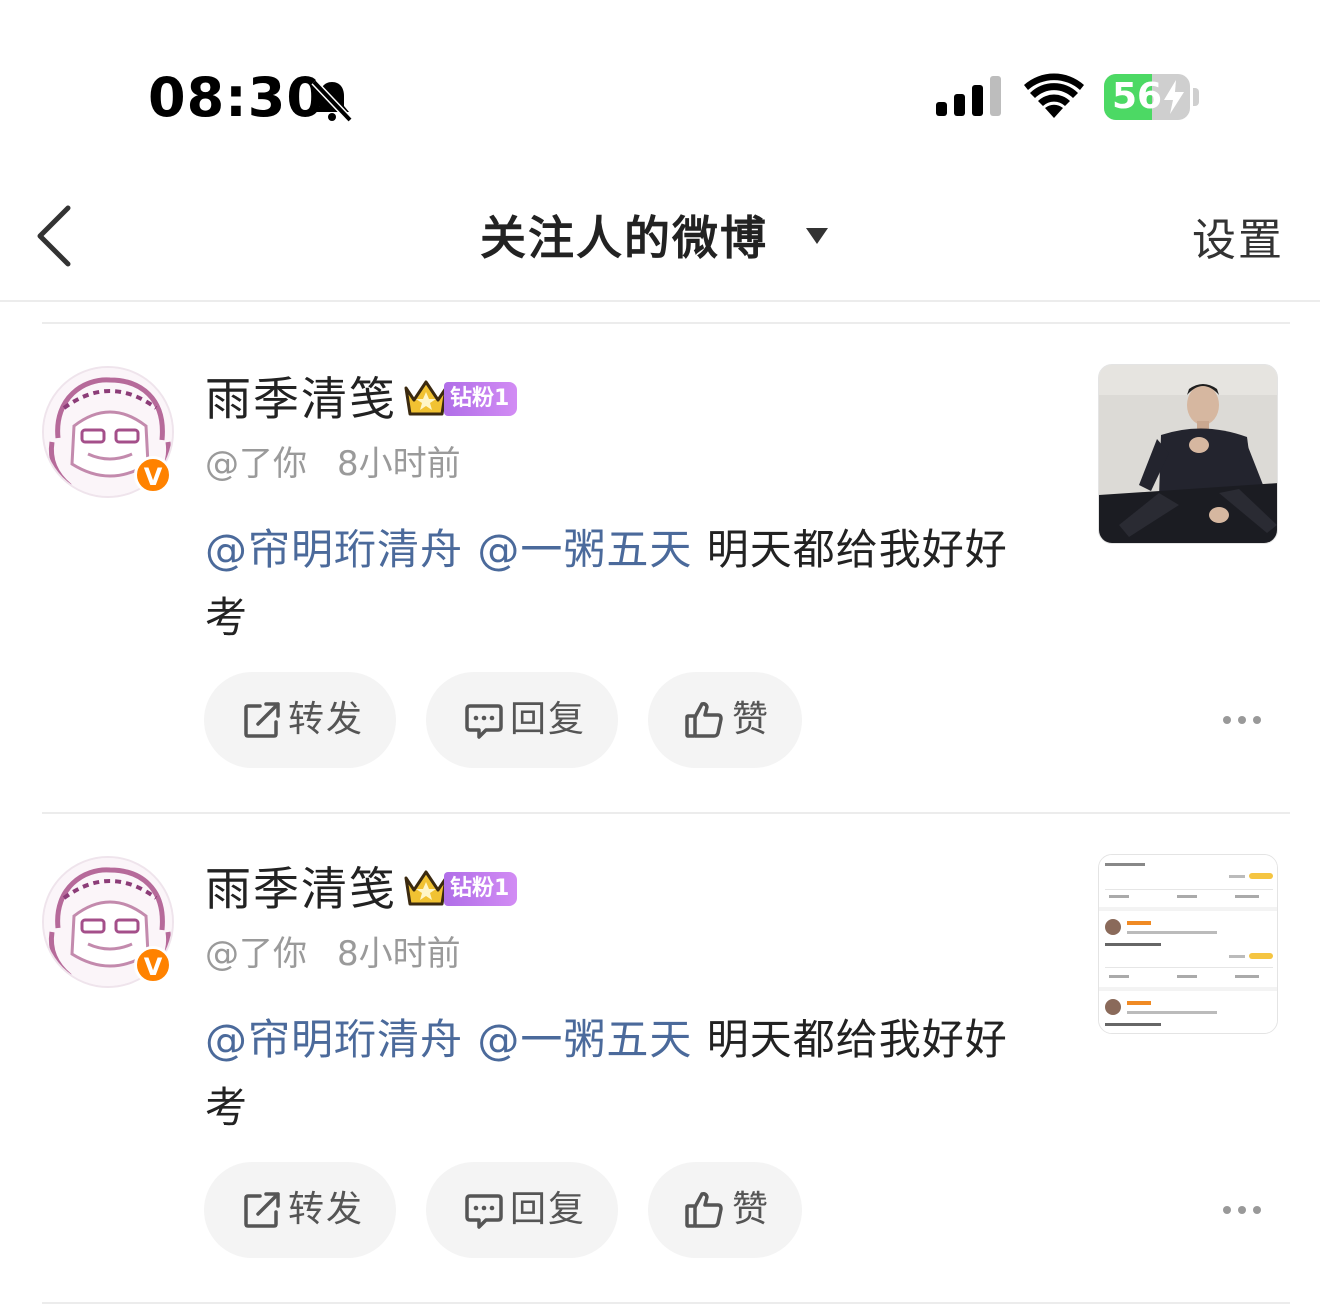 This screenshot has height=1308, width=1320. I want to click on battery-indicator: 56, so click(1147, 97).